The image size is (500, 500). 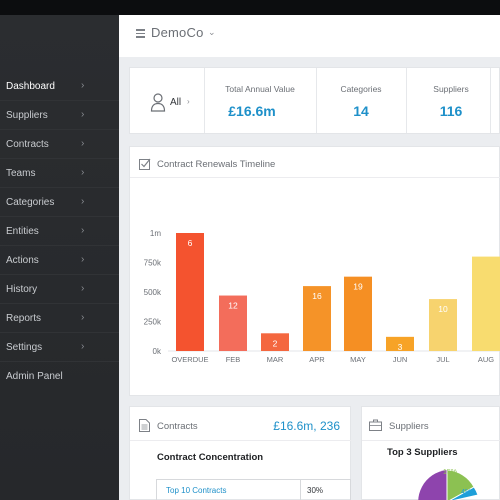 What do you see at coordinates (448, 484) in the screenshot?
I see `top-suppliers-pie-chart` at bounding box center [448, 484].